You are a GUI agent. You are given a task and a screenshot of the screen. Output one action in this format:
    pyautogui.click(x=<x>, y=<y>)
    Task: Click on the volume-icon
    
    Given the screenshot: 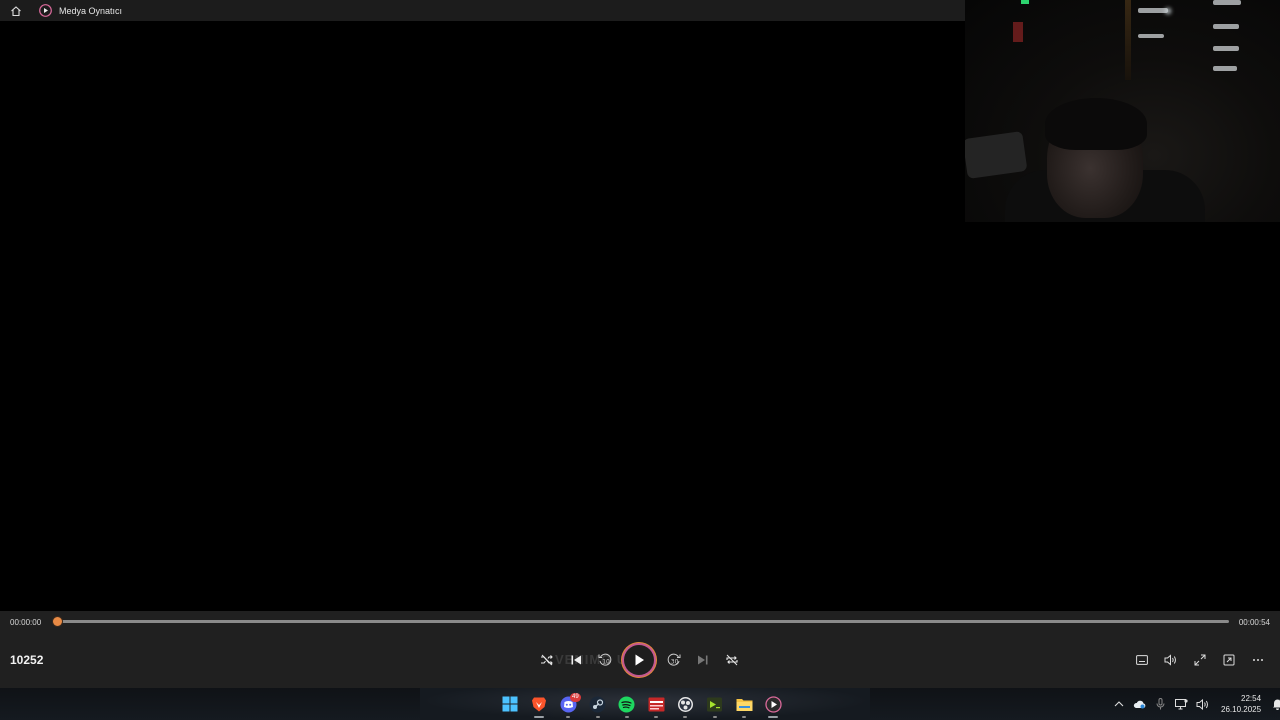 What is the action you would take?
    pyautogui.click(x=1170, y=660)
    